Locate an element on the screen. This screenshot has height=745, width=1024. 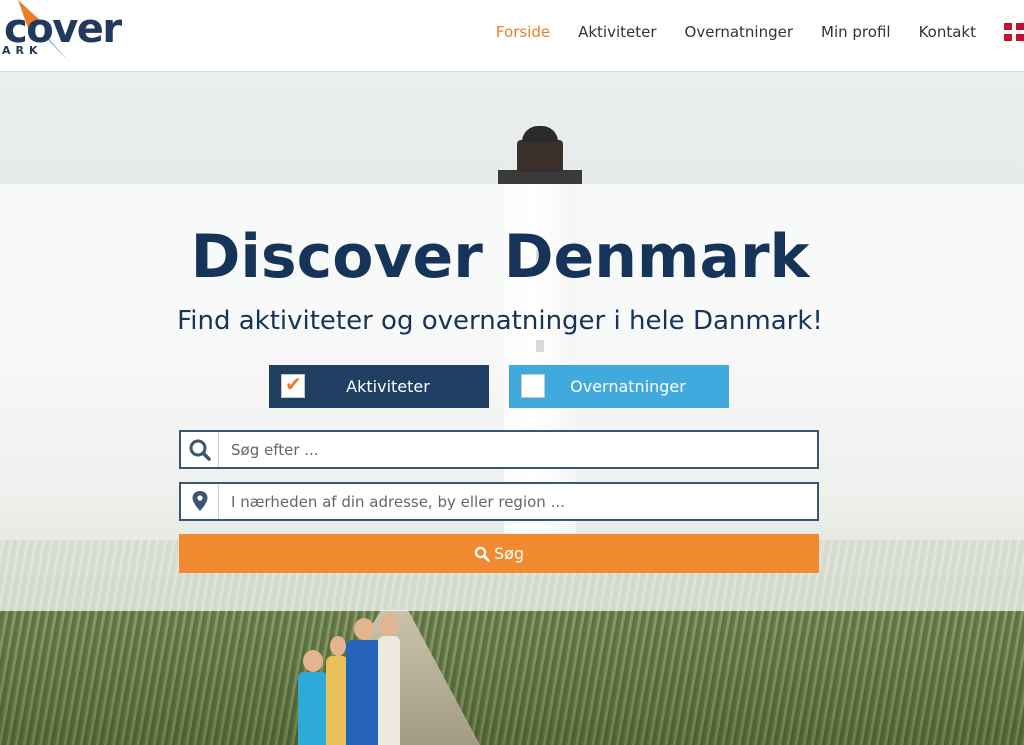
danish-flag-icon is located at coordinates (1014, 32).